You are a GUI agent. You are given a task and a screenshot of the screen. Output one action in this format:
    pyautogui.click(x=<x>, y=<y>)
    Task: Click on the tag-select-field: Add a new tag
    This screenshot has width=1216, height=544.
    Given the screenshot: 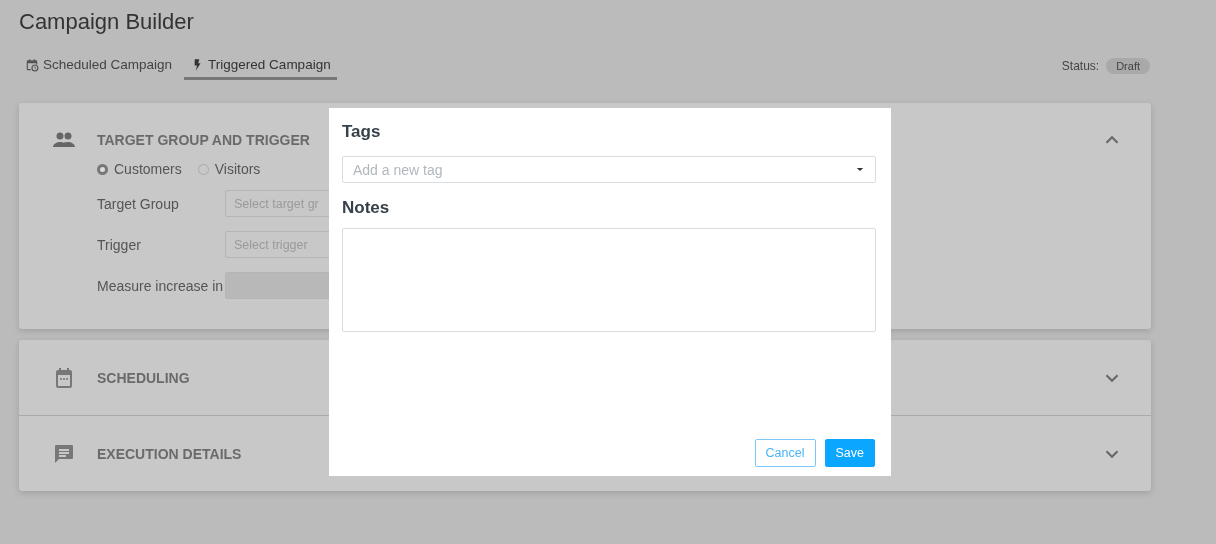 What is the action you would take?
    pyautogui.click(x=609, y=169)
    